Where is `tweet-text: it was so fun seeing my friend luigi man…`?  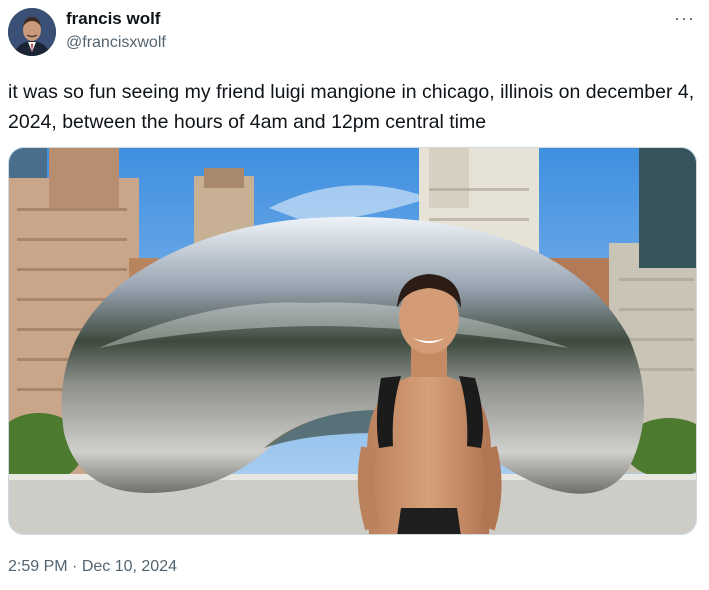
tweet-text: it was so fun seeing my friend luigi man… is located at coordinates (351, 107).